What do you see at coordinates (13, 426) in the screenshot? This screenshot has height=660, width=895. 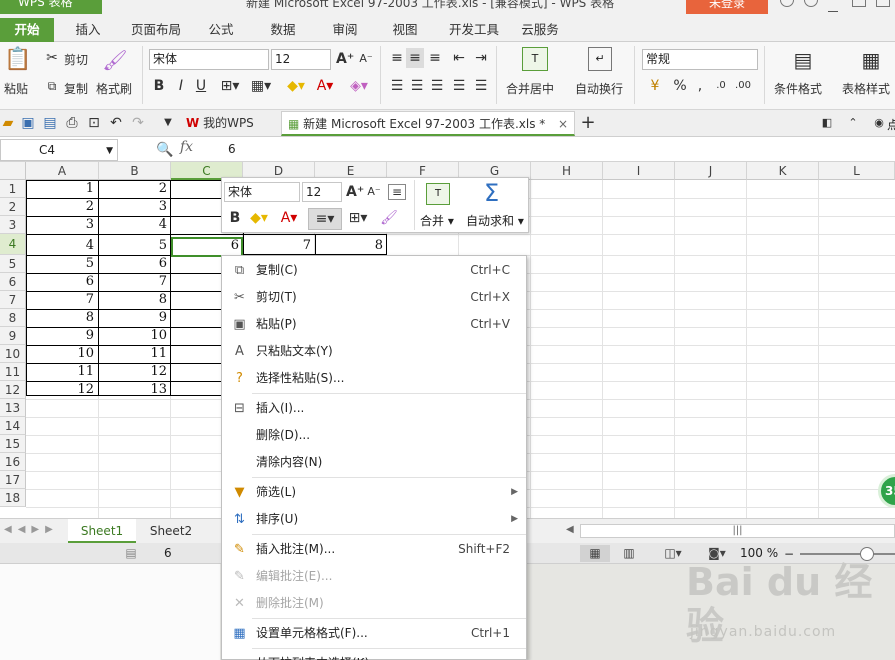 I see `row-header: 14` at bounding box center [13, 426].